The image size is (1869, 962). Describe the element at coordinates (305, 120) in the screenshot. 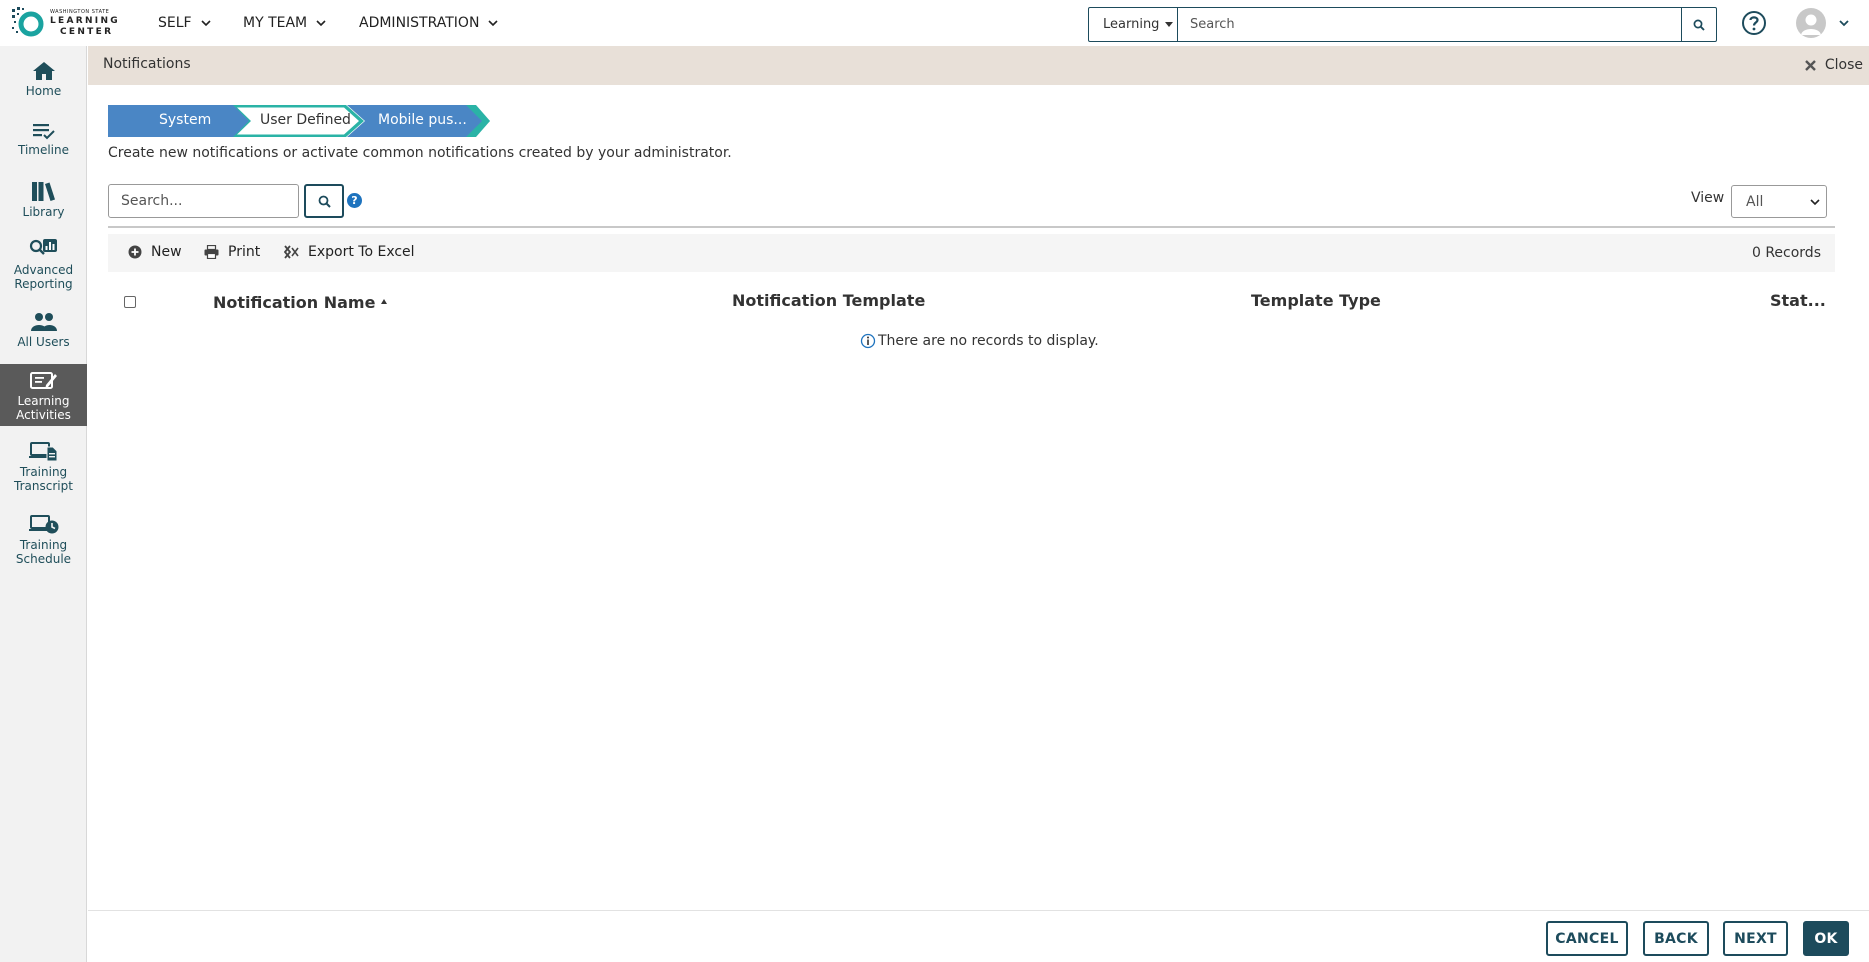

I see `step-user-defined: User Defined` at that location.